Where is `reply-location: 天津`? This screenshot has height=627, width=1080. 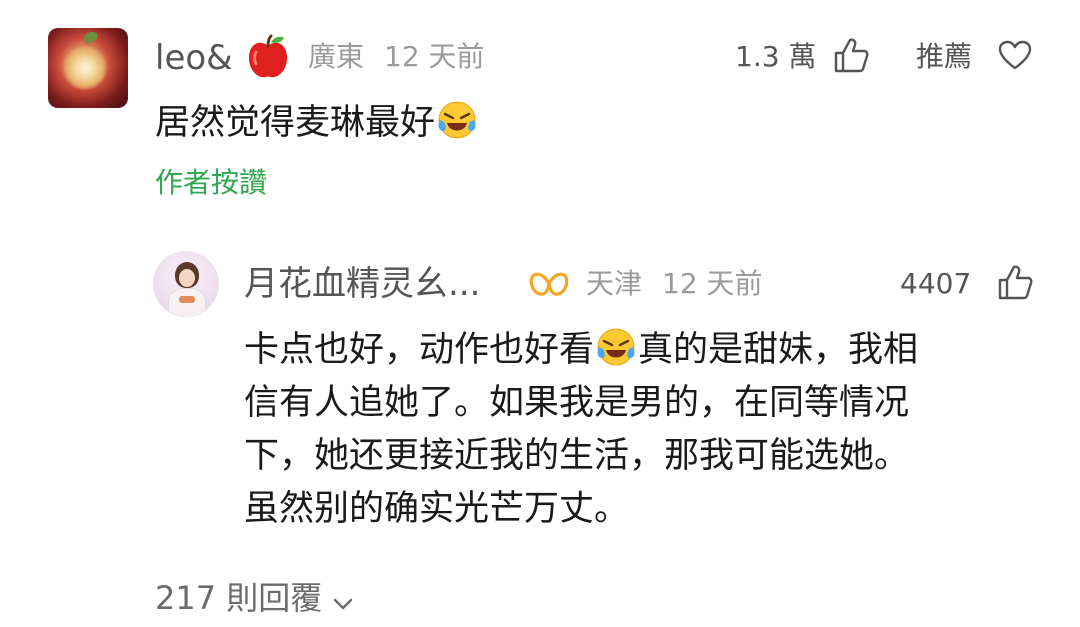 reply-location: 天津 is located at coordinates (614, 283).